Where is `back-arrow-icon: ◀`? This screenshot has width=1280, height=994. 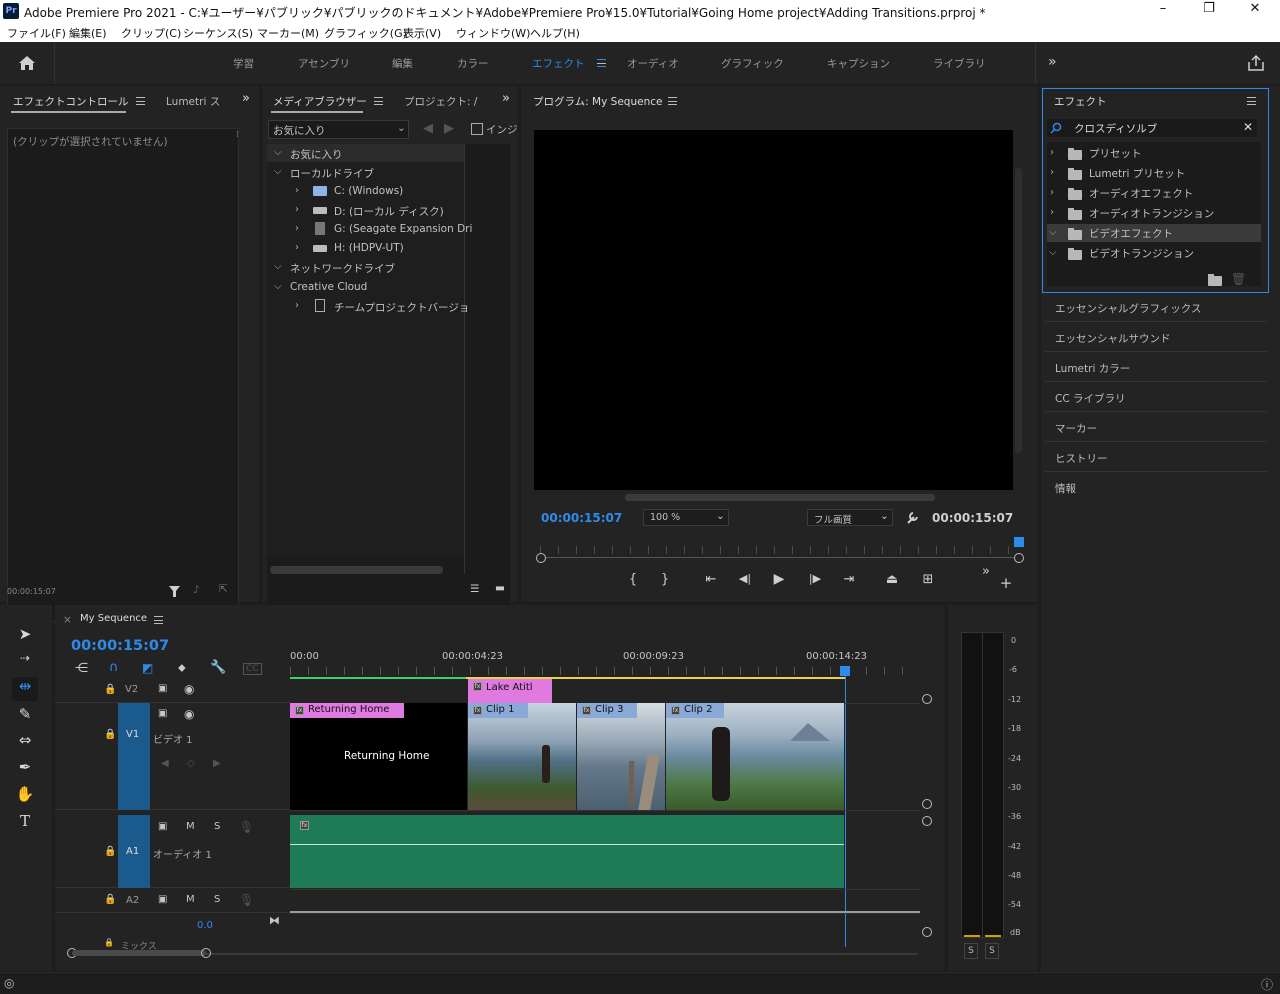 back-arrow-icon: ◀ is located at coordinates (428, 128).